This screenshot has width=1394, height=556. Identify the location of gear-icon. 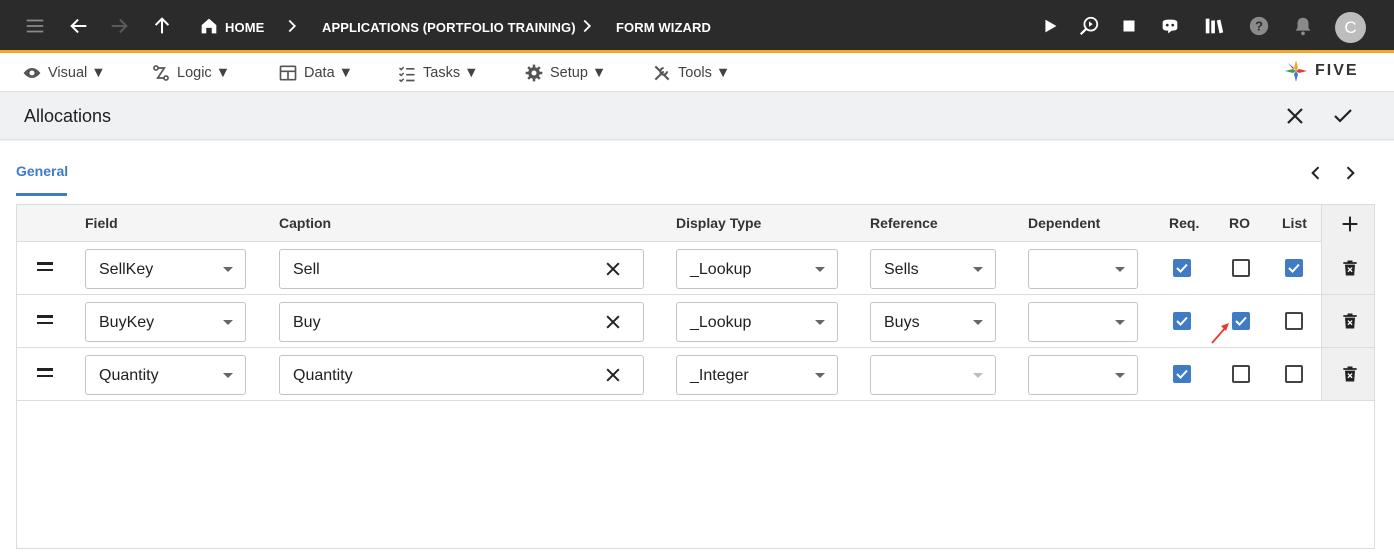
(534, 73).